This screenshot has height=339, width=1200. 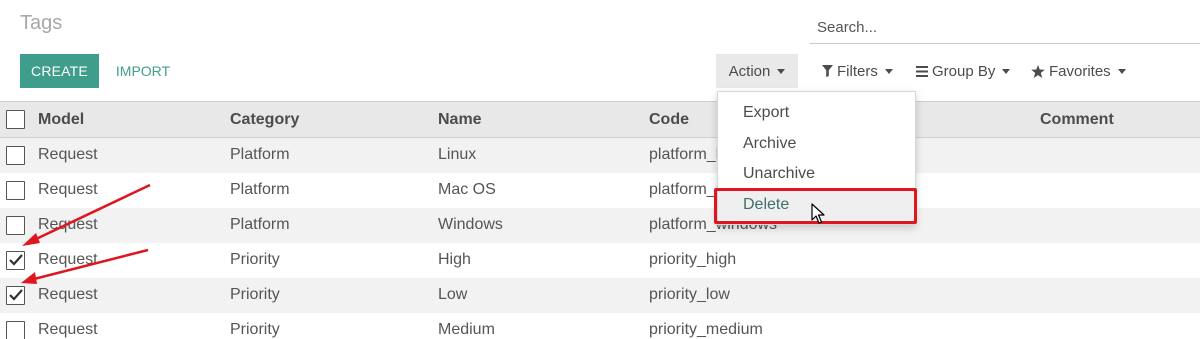 I want to click on column-header-category: Category, so click(x=334, y=120).